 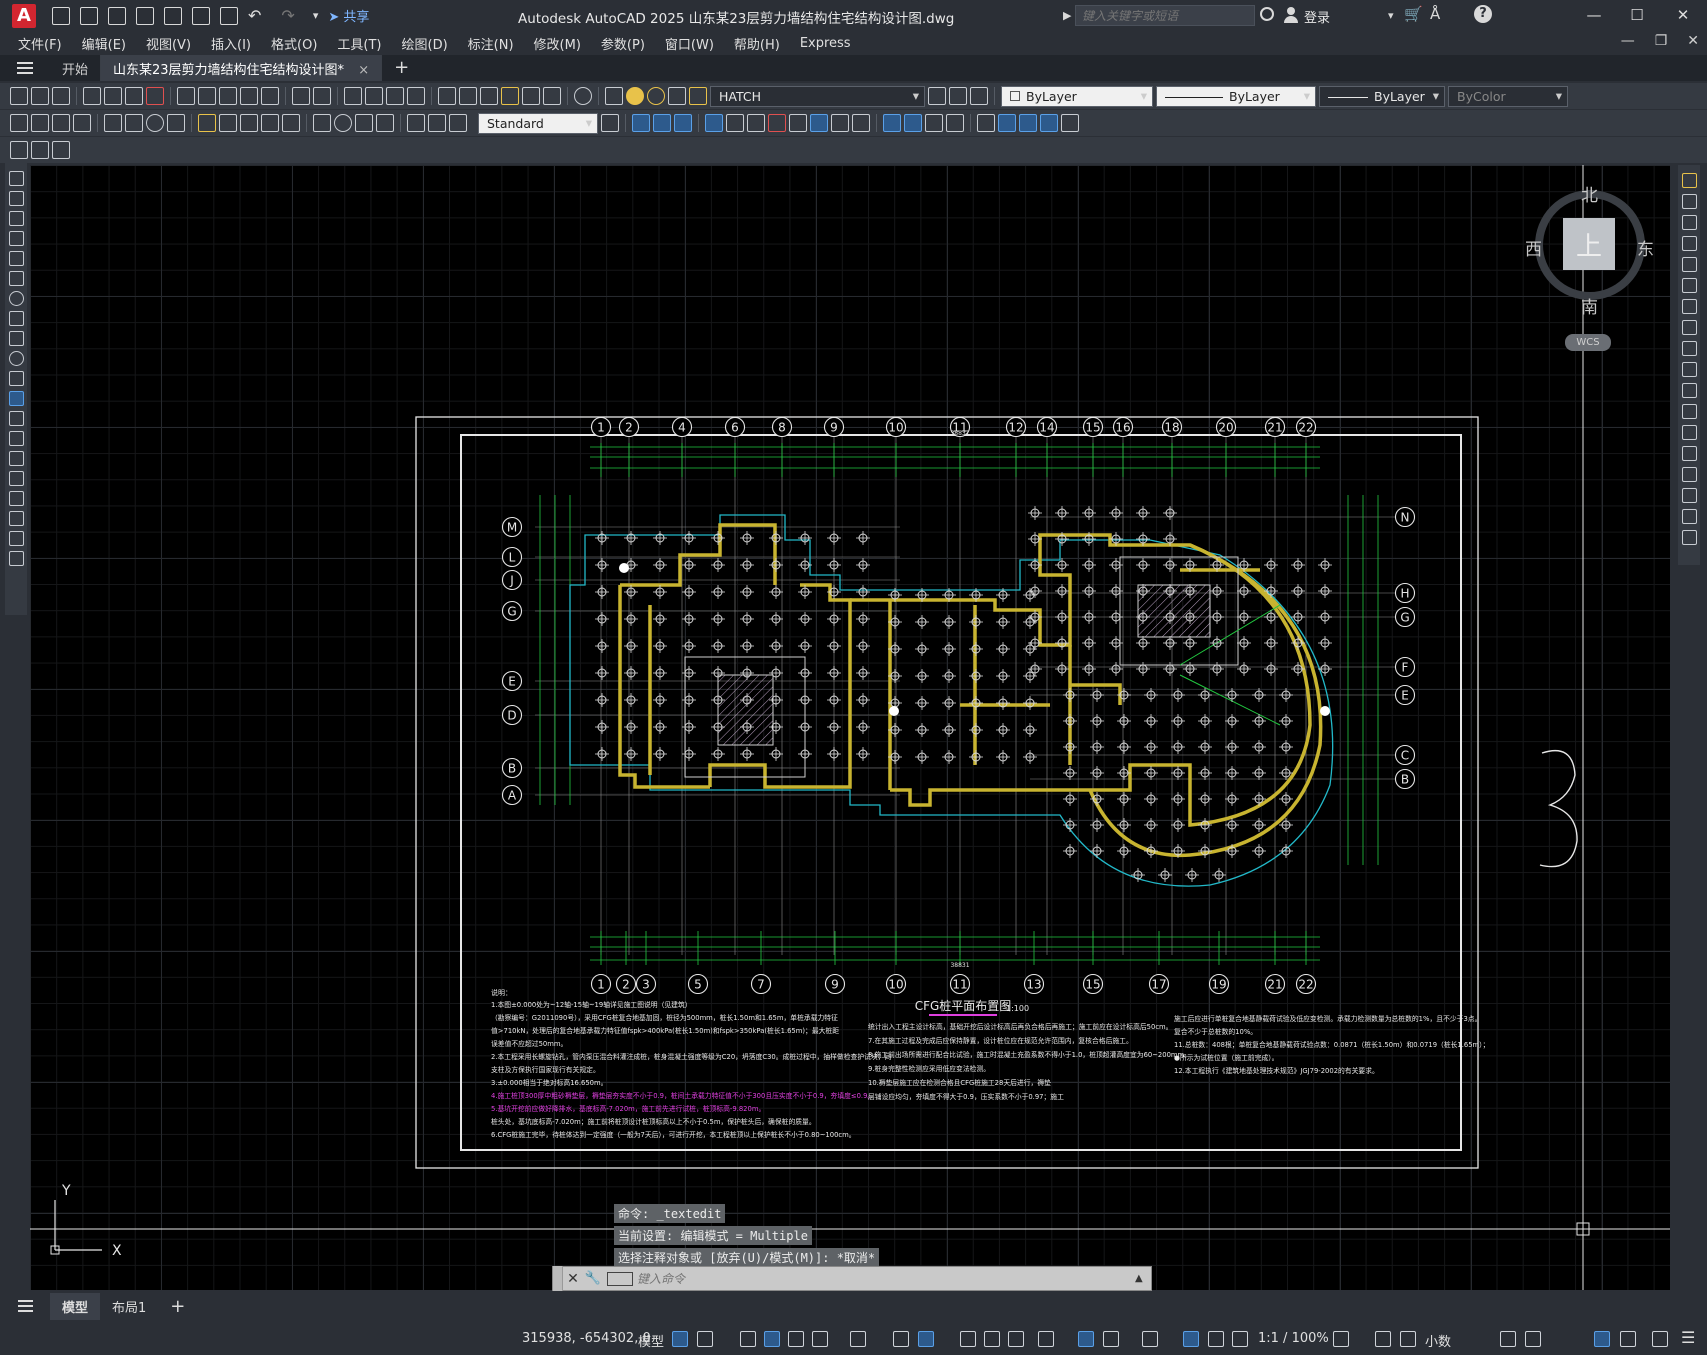 I want to click on spline-icon, so click(x=16, y=338).